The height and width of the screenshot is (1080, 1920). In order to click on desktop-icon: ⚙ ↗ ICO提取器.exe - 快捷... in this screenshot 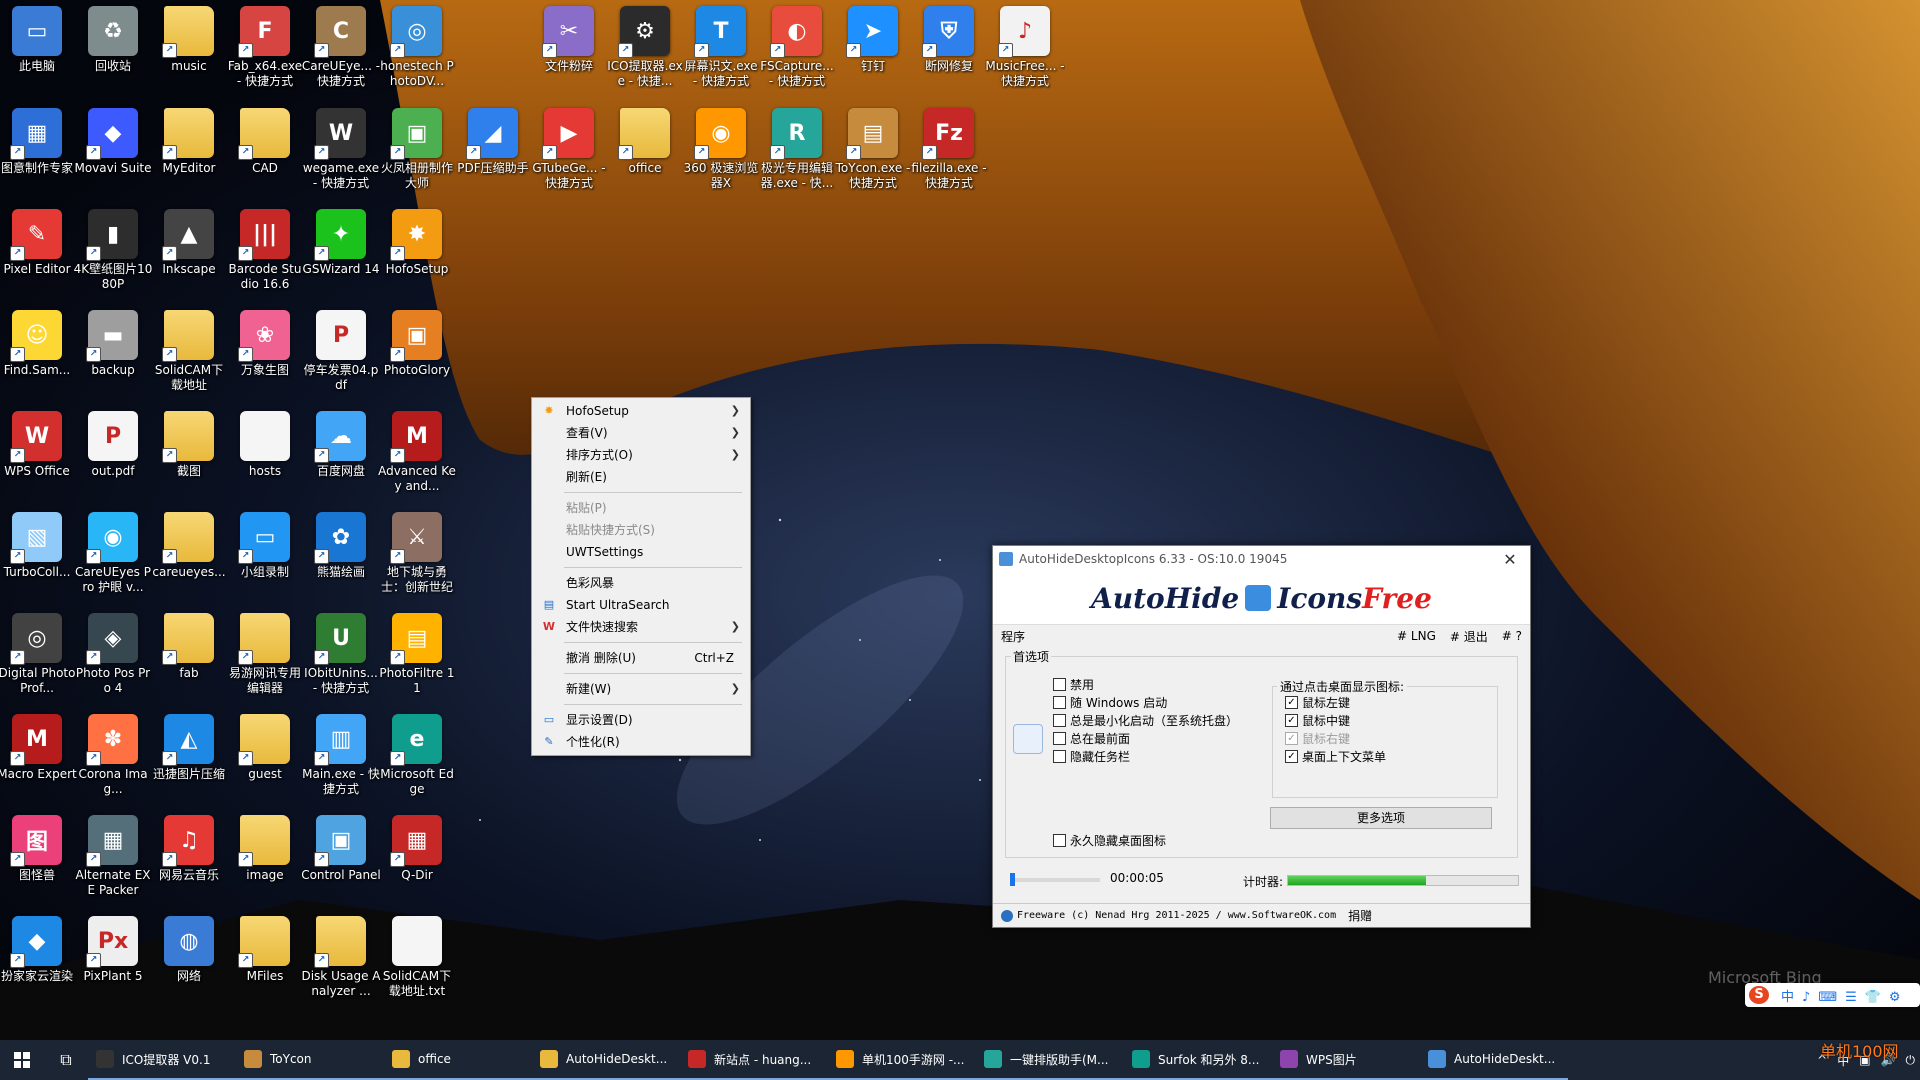, I will do `click(645, 55)`.